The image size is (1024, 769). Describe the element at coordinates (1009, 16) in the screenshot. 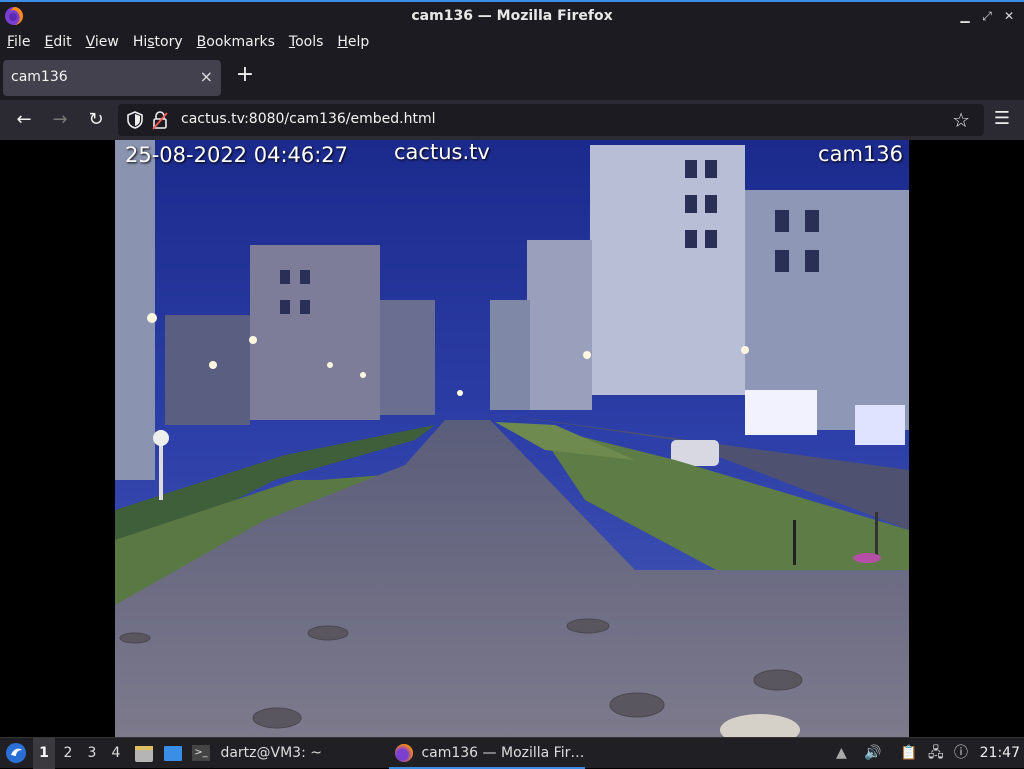

I see `close-window-button: ✕` at that location.